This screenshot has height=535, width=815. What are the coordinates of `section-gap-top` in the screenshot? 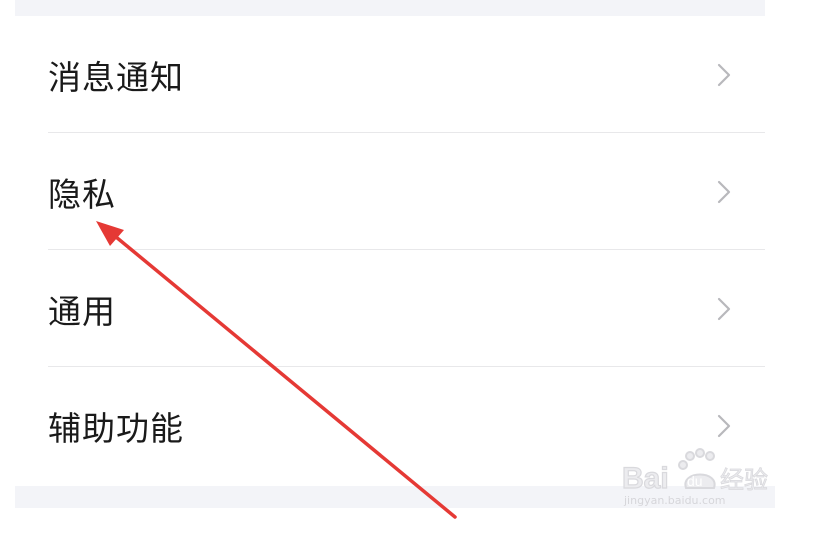 It's located at (390, 8).